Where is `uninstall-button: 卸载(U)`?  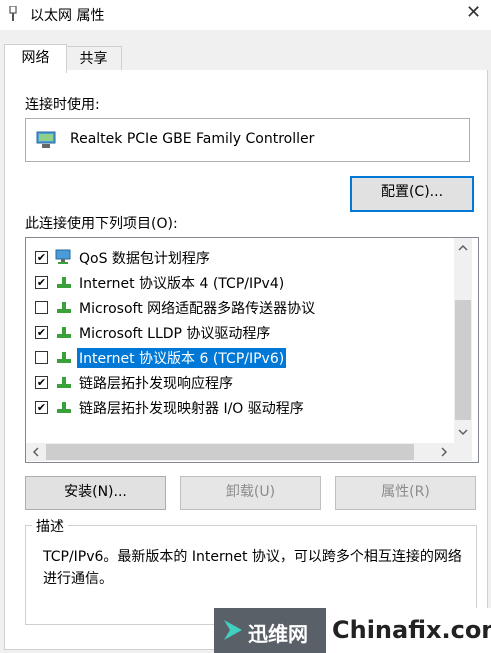
uninstall-button: 卸载(U) is located at coordinates (250, 493).